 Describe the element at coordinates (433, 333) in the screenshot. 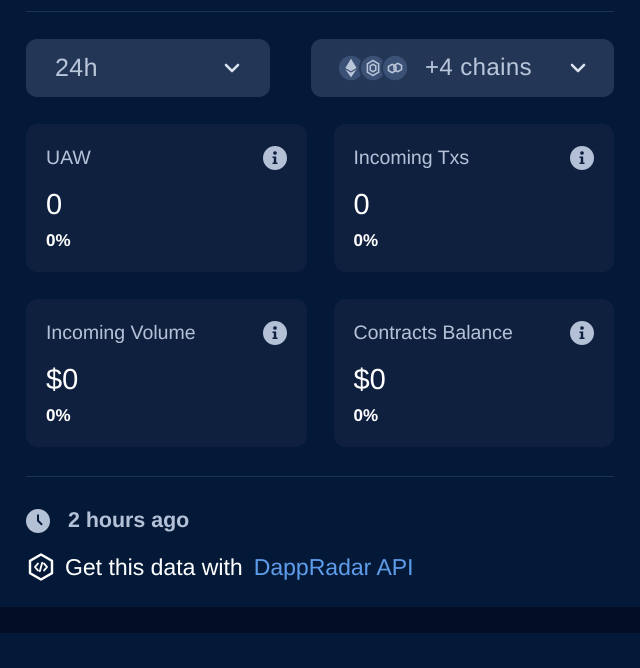

I see `stat-title: Contracts Balance` at that location.